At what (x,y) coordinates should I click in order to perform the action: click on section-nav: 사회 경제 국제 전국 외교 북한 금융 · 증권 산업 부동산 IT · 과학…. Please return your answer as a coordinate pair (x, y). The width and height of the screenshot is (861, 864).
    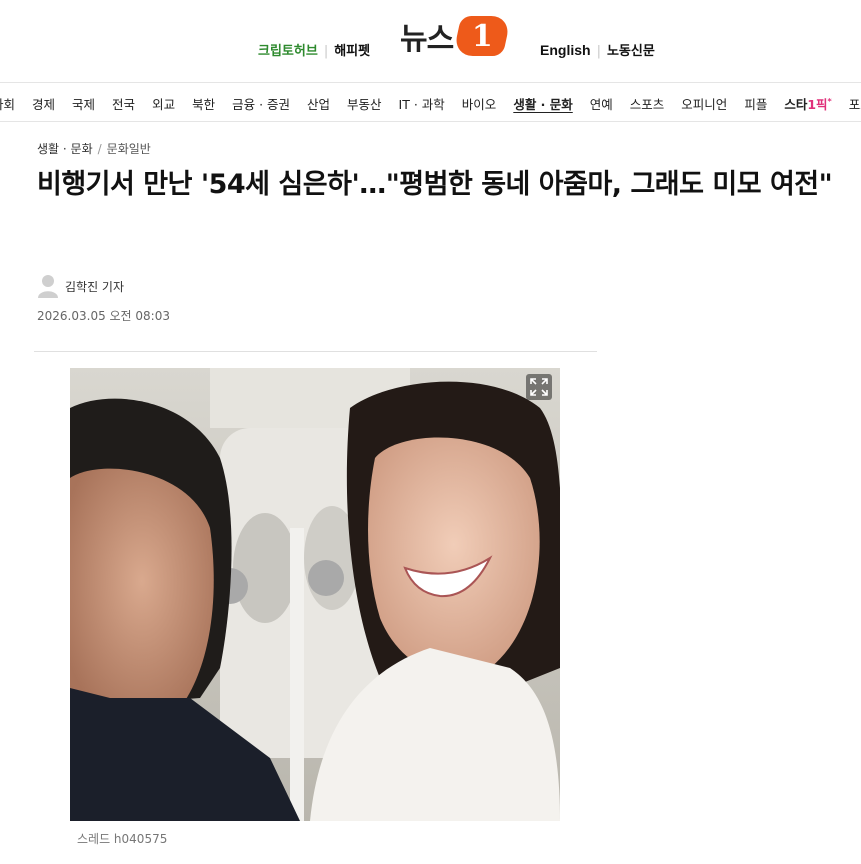
    Looking at the image, I should click on (430, 102).